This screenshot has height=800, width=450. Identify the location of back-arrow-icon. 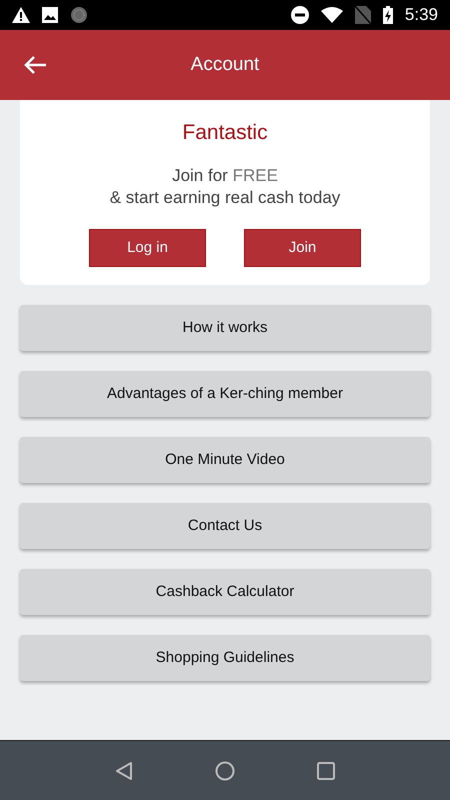
(35, 65).